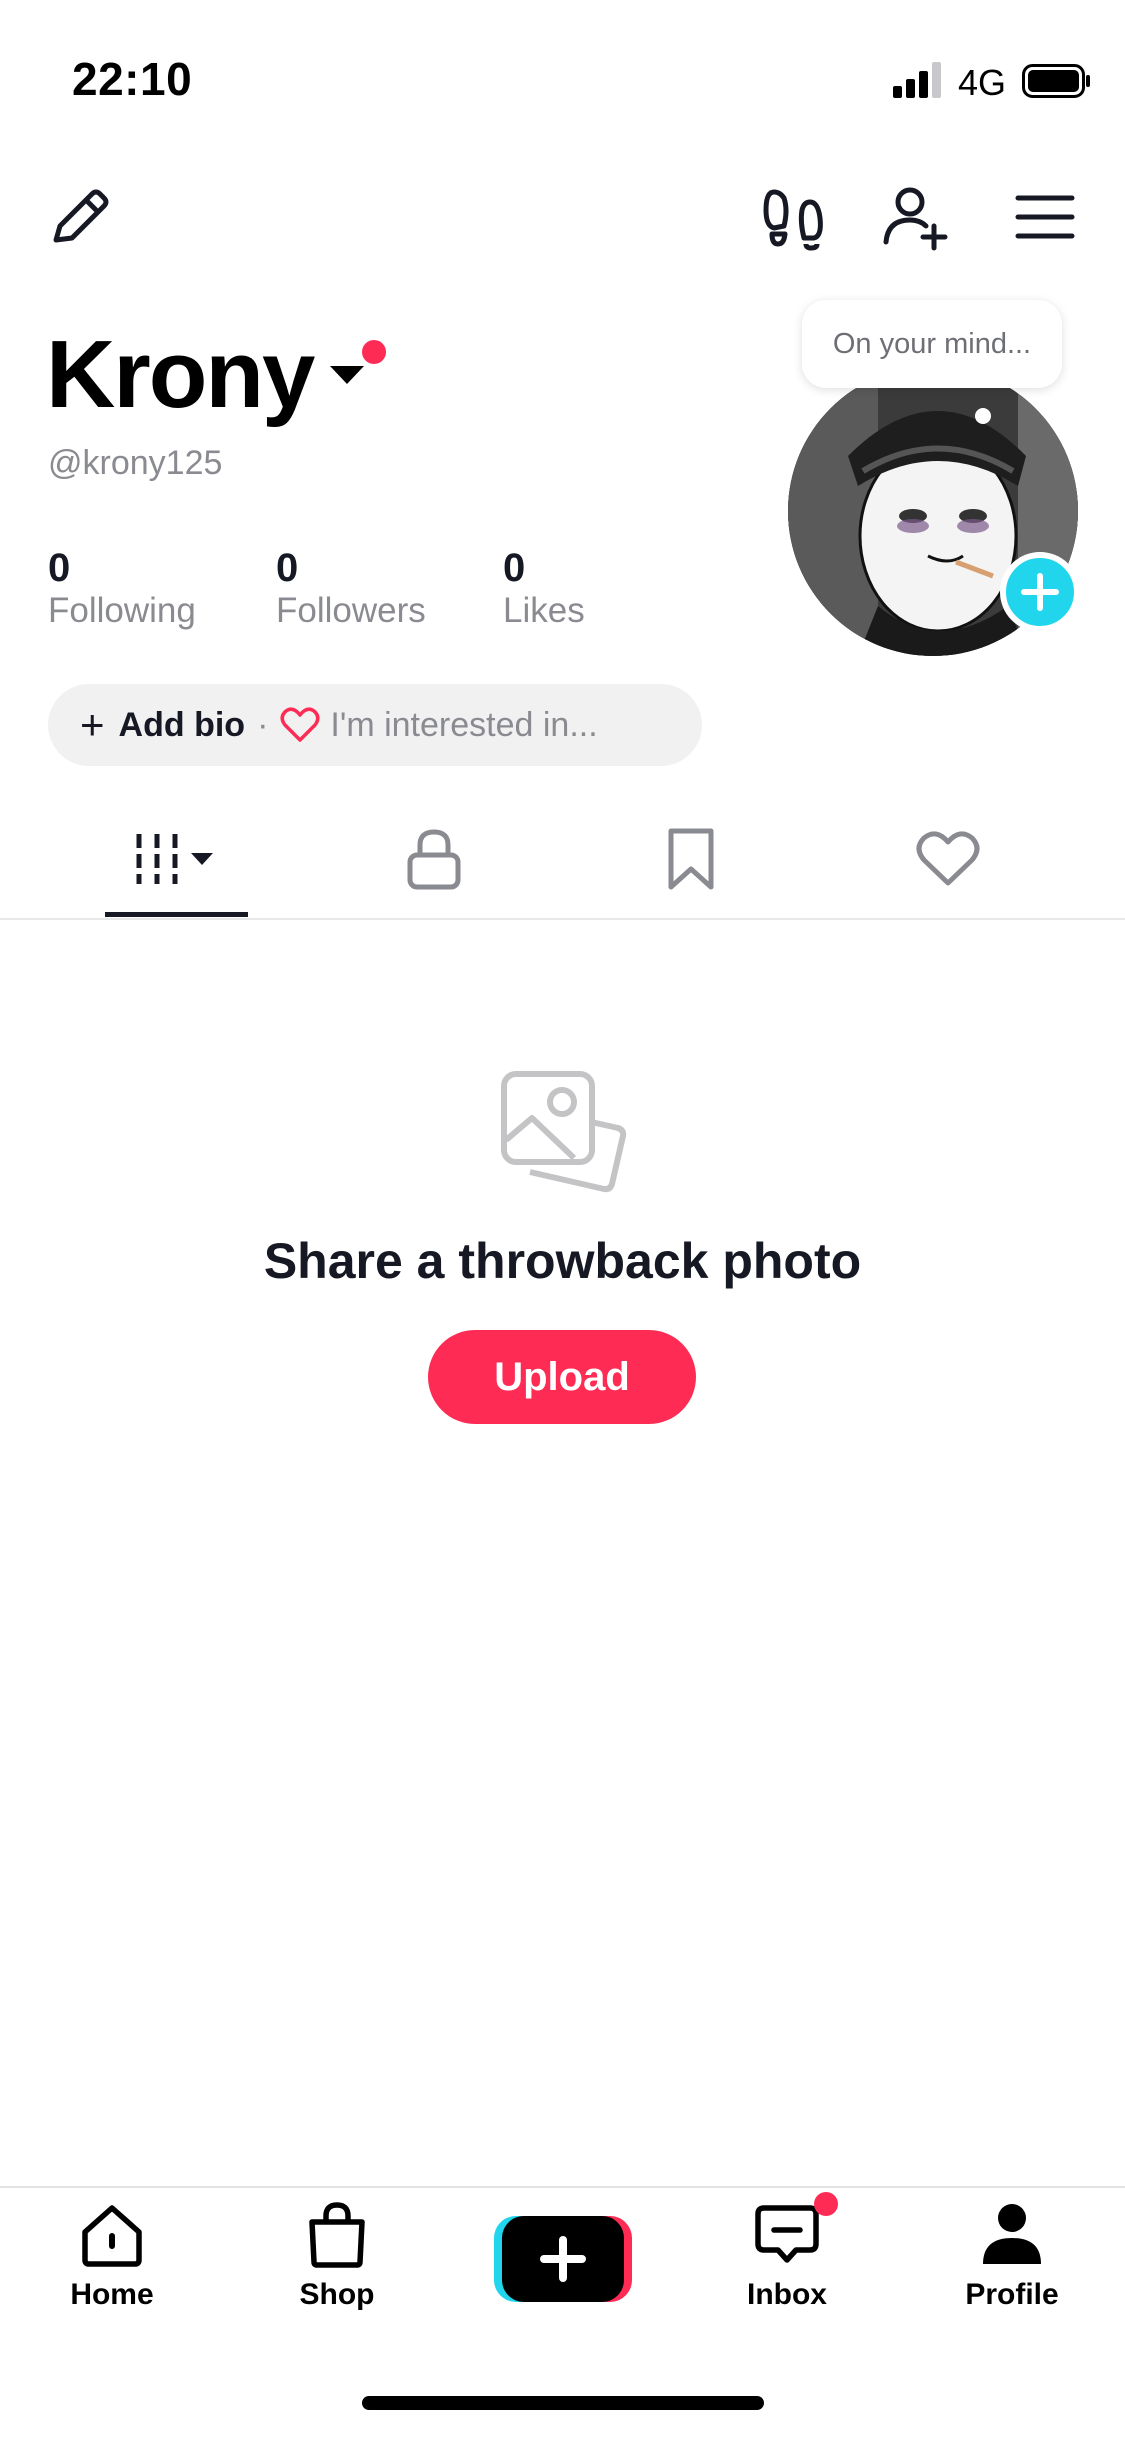  Describe the element at coordinates (787, 2294) in the screenshot. I see `nav-inbox-label: Inbox` at that location.